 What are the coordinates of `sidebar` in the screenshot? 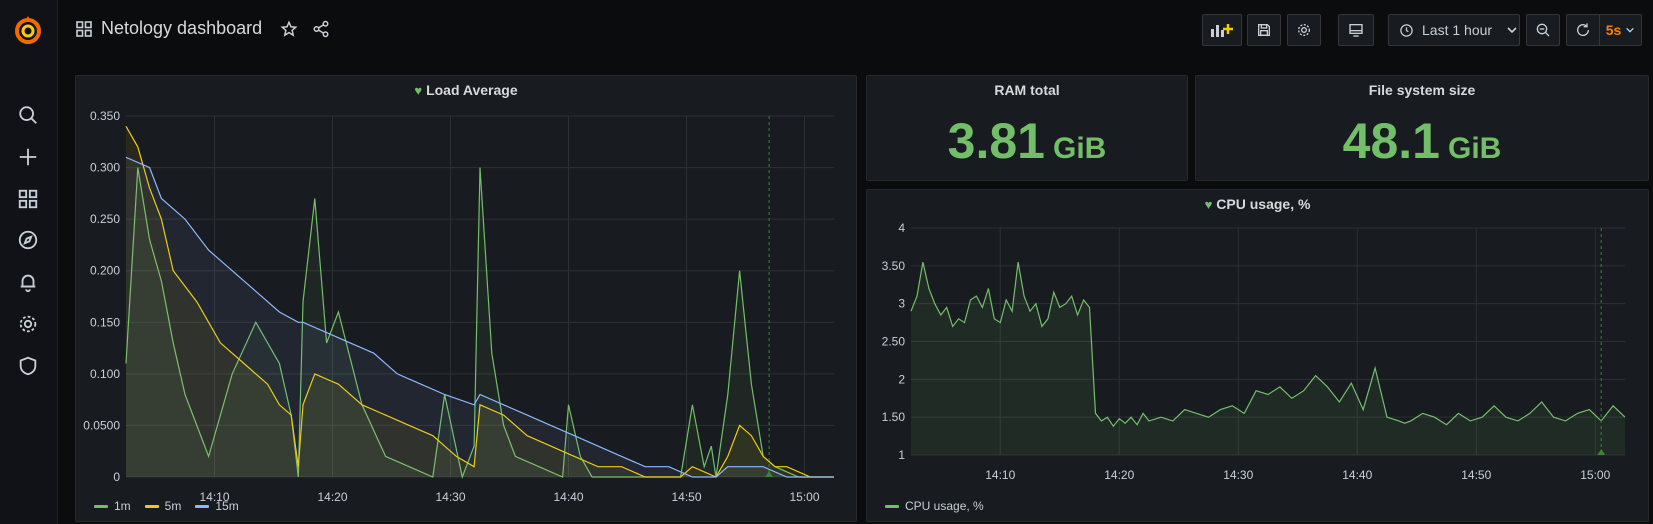 It's located at (29, 262).